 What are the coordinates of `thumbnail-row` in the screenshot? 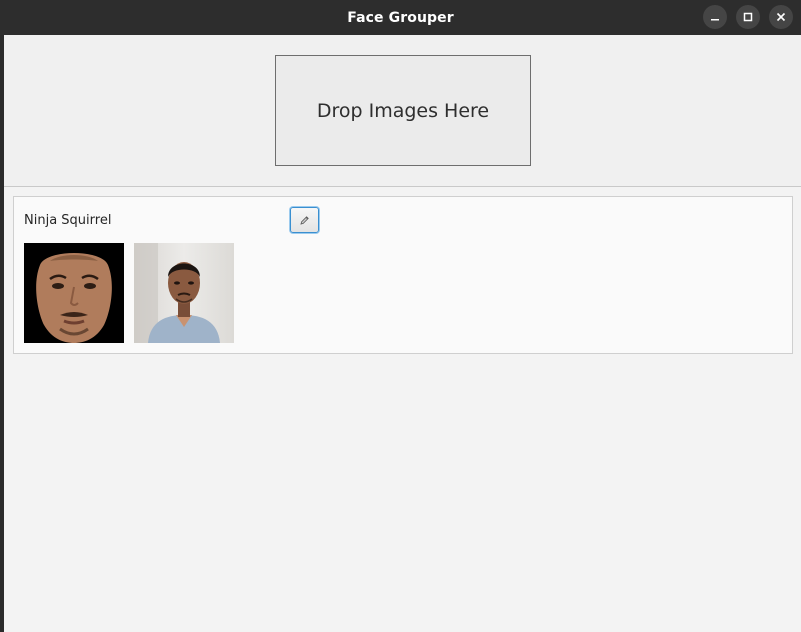 It's located at (129, 293).